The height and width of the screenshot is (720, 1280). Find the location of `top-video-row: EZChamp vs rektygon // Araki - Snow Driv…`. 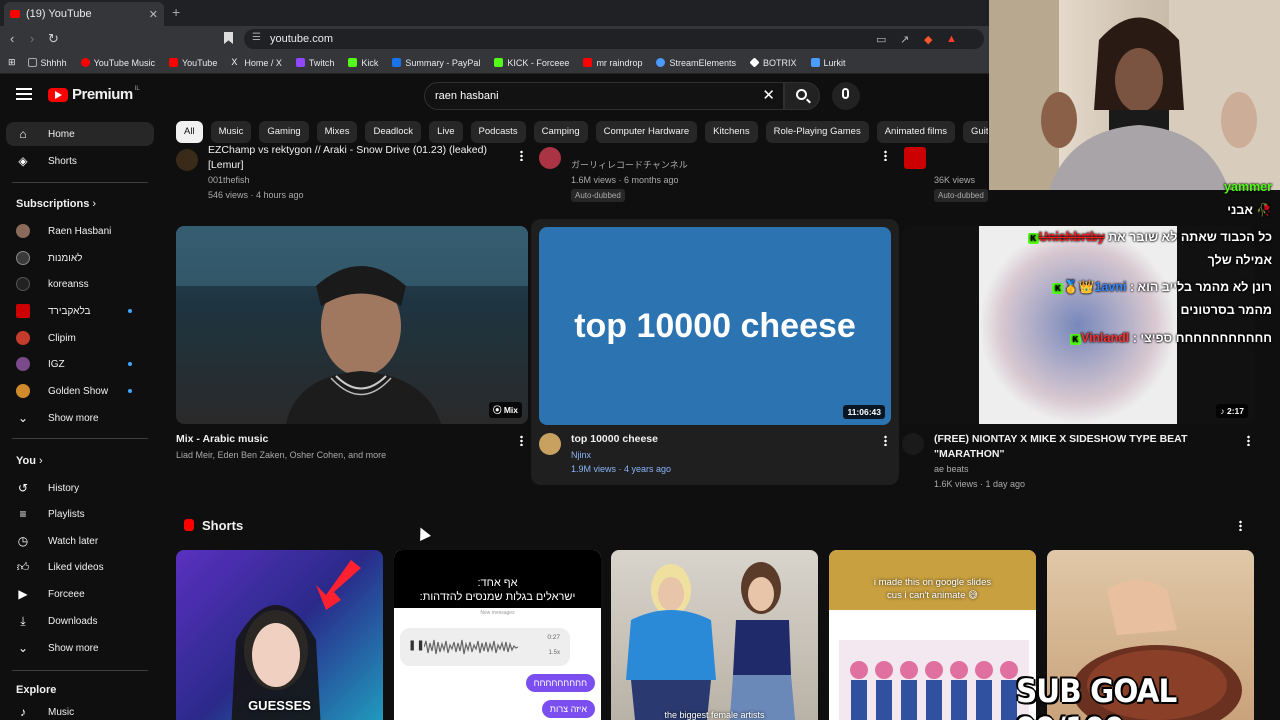

top-video-row: EZChamp vs rektygon // Araki - Snow Driv… is located at coordinates (575, 174).